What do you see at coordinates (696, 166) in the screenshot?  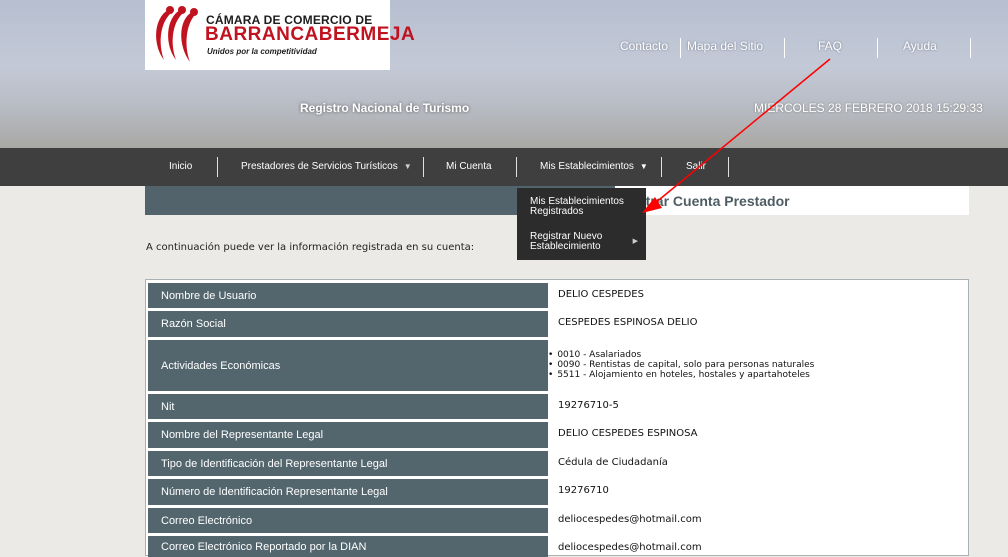 I see `nav-salir: Salir` at bounding box center [696, 166].